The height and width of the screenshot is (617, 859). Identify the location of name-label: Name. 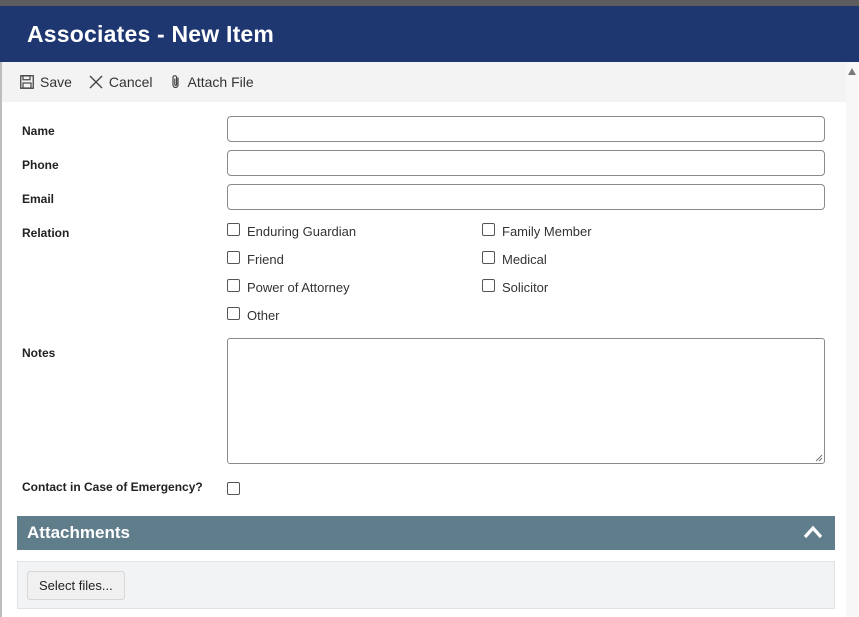
(38, 131).